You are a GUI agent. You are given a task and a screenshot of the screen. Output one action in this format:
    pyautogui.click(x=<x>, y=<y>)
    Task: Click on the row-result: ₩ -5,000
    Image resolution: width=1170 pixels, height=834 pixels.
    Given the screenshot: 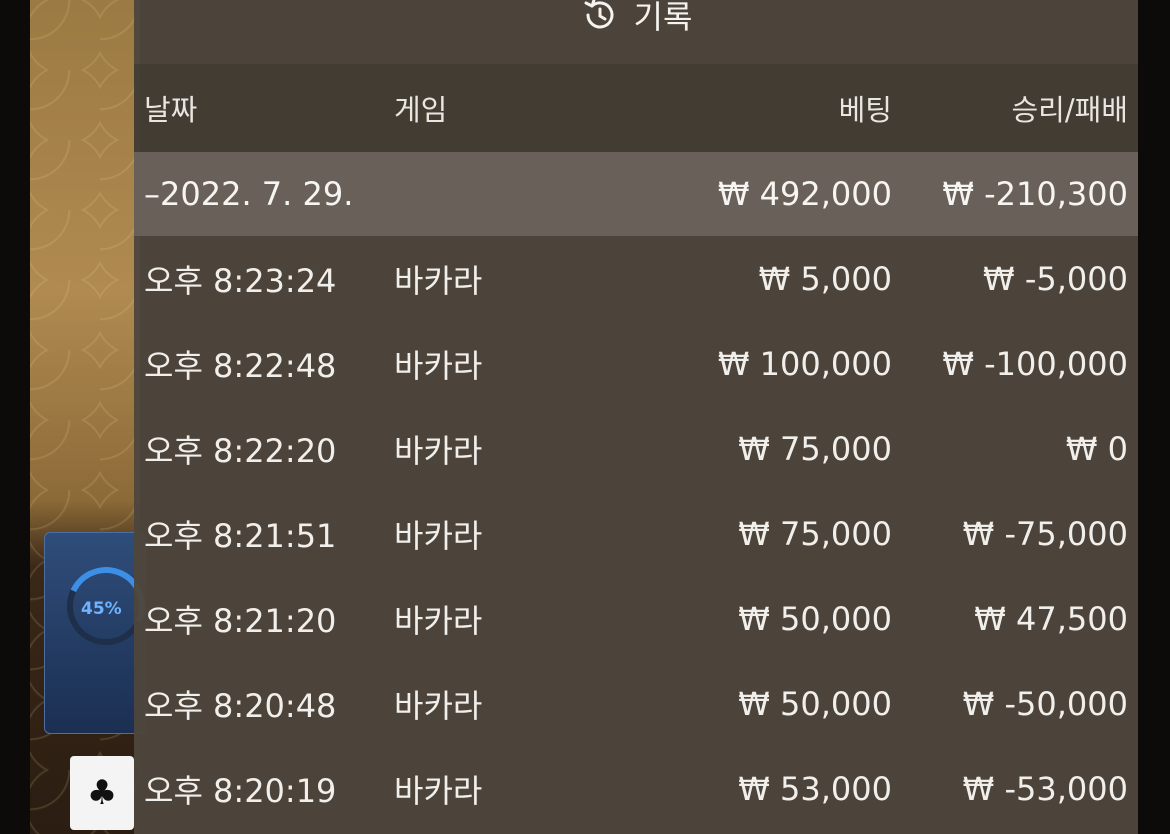 What is the action you would take?
    pyautogui.click(x=1055, y=278)
    